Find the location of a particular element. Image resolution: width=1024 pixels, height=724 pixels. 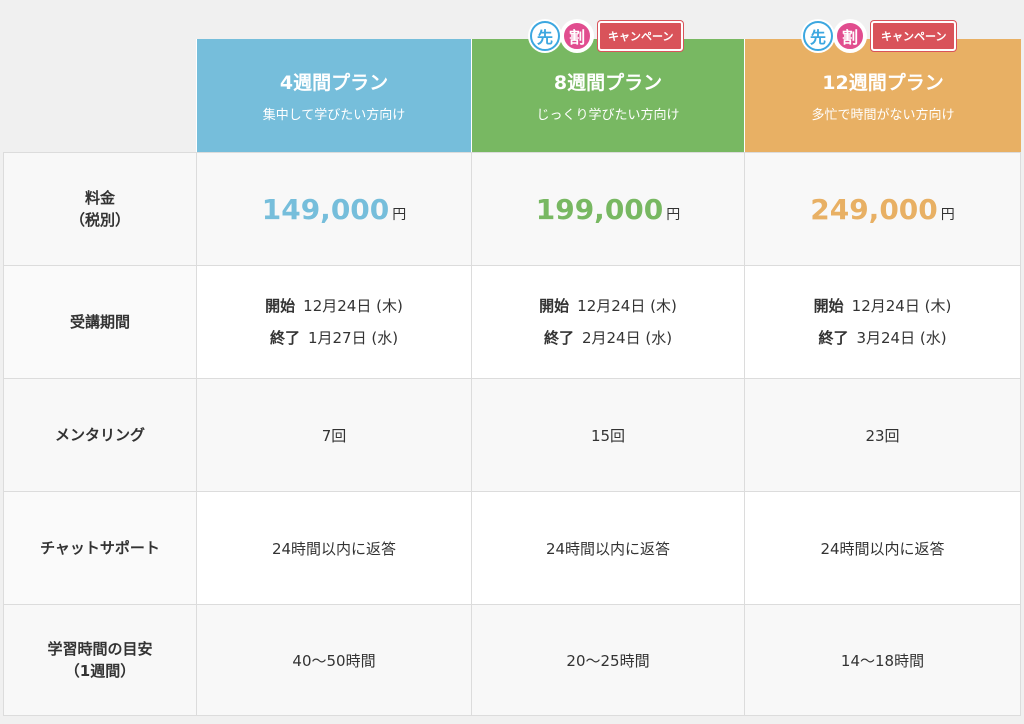

plan-header-8week: 先 割 キャンペーン 8週間プラン じっくり学びたい方向け is located at coordinates (607, 86).